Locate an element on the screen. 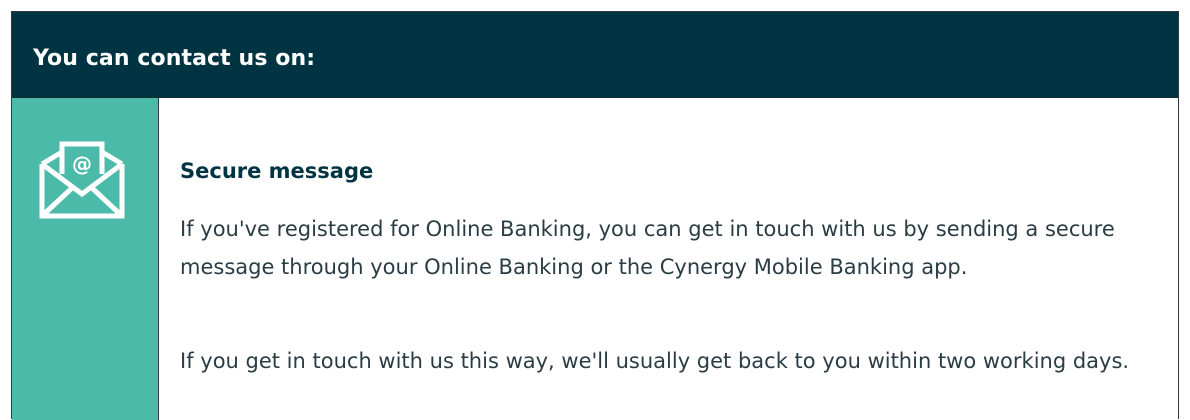  section-title: Secure message is located at coordinates (277, 171).